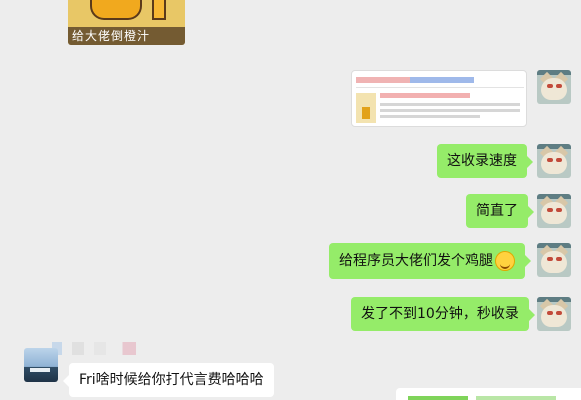  I want to click on sticker-image: 给大佬倒橙汁, so click(126, 22).